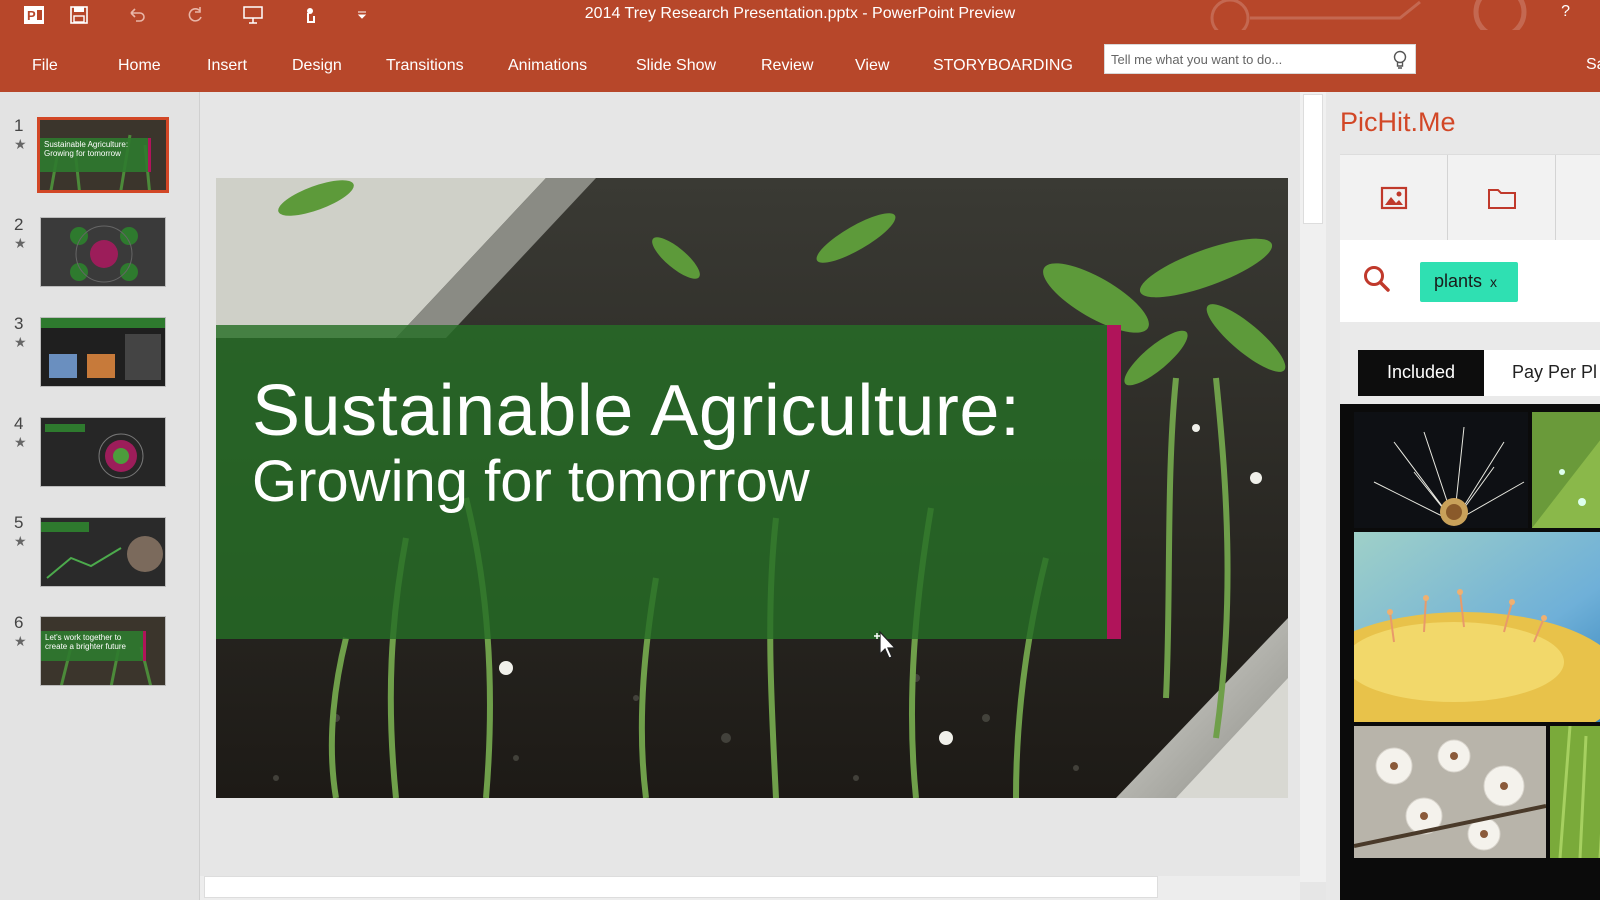  What do you see at coordinates (1575, 792) in the screenshot?
I see `gallery-image-grass` at bounding box center [1575, 792].